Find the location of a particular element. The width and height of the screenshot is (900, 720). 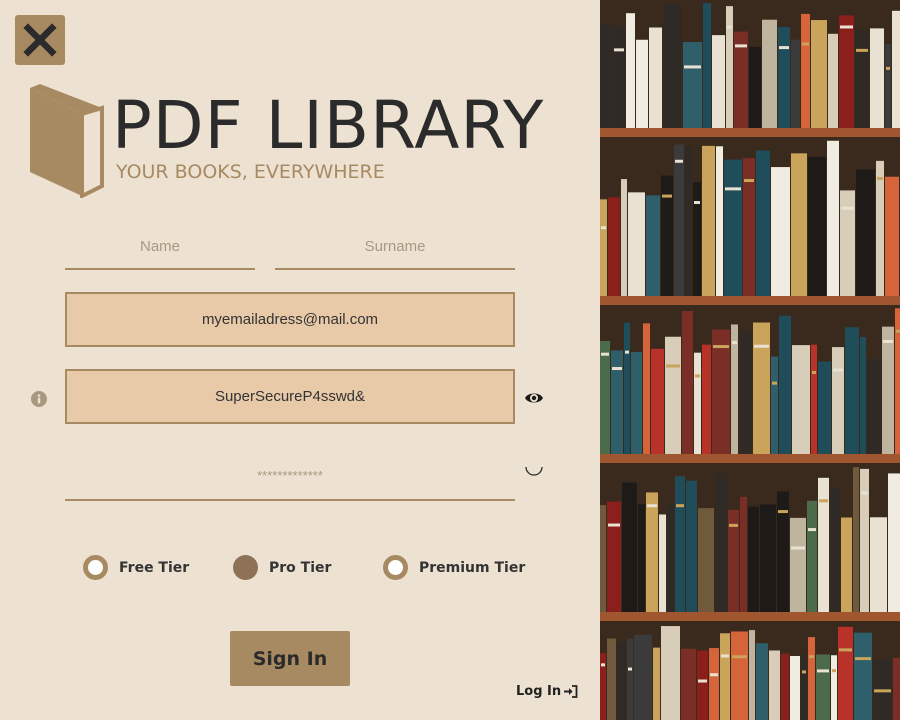

tier-option-pro: Pro Tier is located at coordinates (282, 567).